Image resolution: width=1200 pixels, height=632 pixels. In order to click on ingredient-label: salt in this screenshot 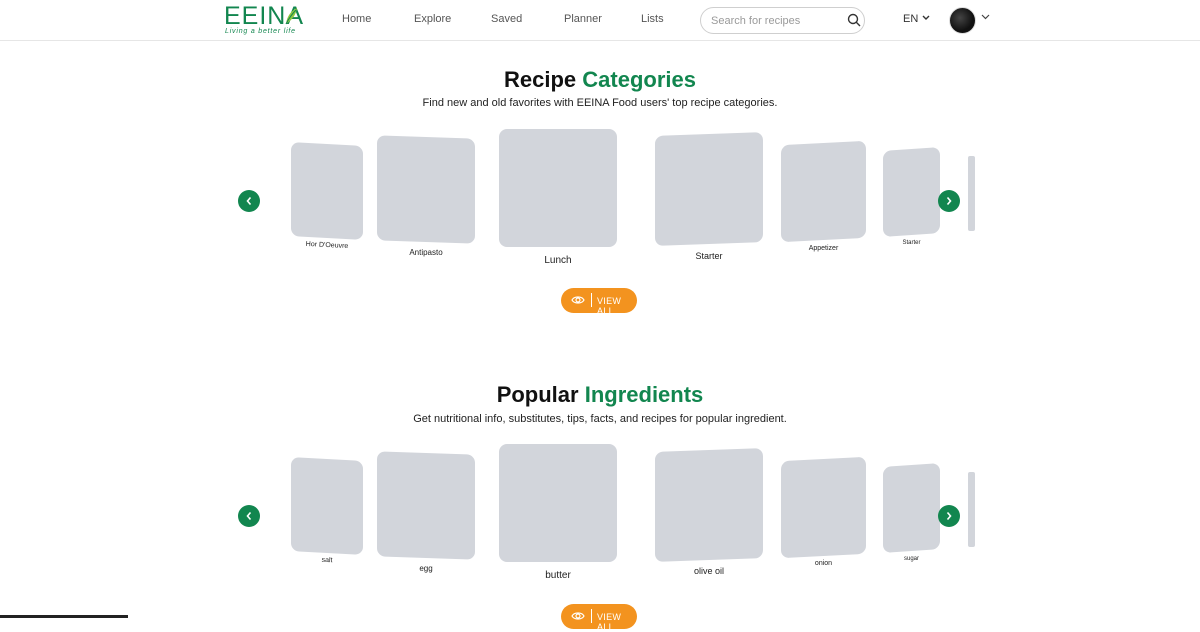, I will do `click(327, 560)`.